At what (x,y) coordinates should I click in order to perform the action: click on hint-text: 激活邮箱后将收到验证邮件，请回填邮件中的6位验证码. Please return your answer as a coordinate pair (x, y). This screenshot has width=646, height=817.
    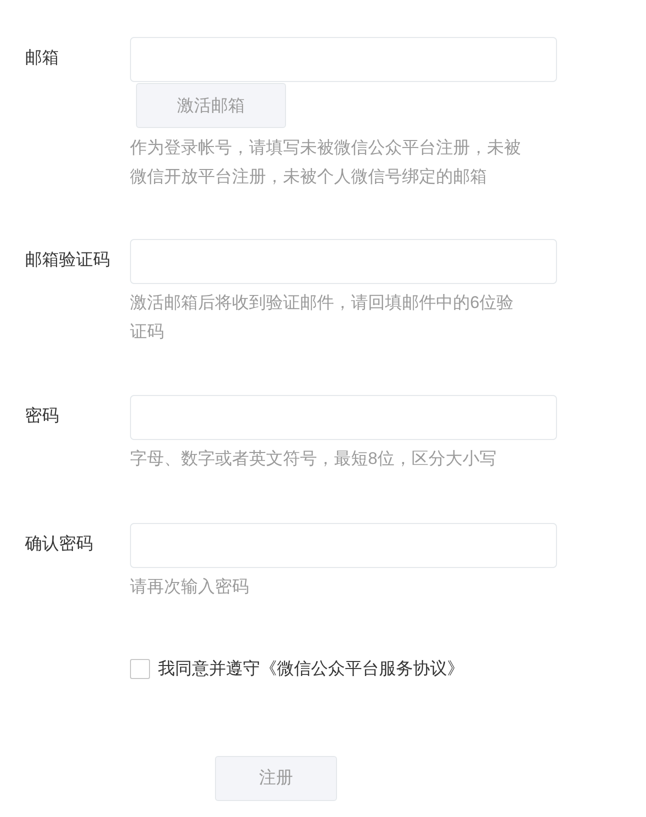
    Looking at the image, I should click on (322, 317).